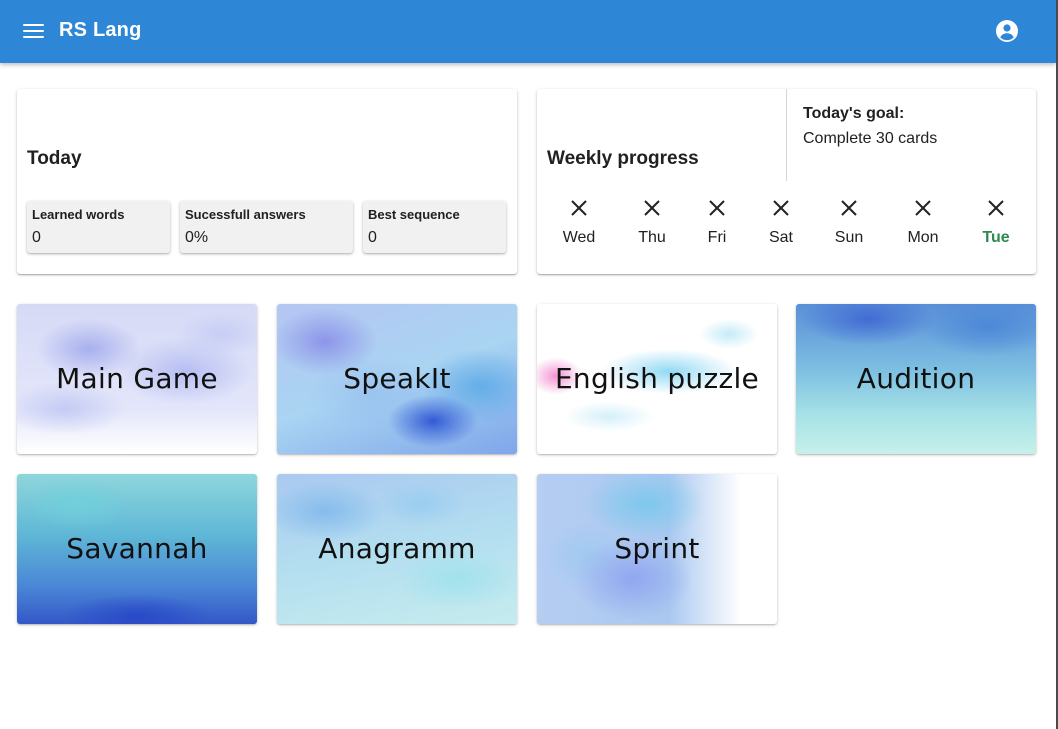 The width and height of the screenshot is (1058, 729). I want to click on game-card-speakit: SpeakIt, so click(397, 379).